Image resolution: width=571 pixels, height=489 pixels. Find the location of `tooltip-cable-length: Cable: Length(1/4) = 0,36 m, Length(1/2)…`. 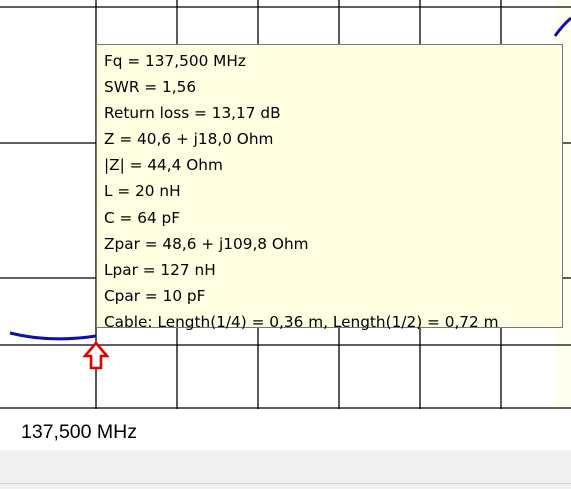

tooltip-cable-length: Cable: Length(1/4) = 0,36 m, Length(1/2)… is located at coordinates (301, 321).